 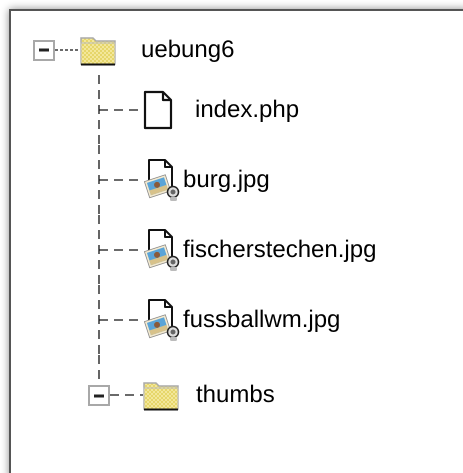 What do you see at coordinates (279, 250) in the screenshot?
I see `item-label: fischerstechen.jpg` at bounding box center [279, 250].